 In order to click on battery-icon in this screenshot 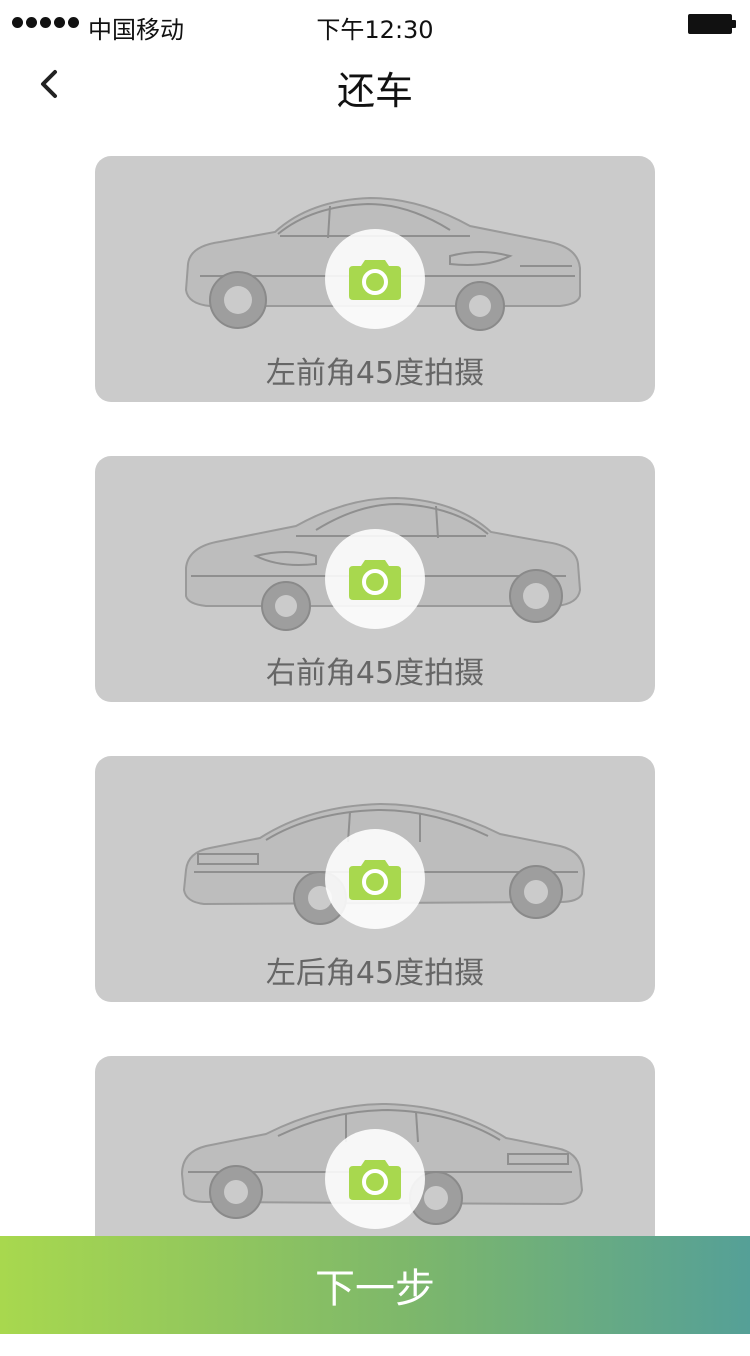, I will do `click(712, 24)`.